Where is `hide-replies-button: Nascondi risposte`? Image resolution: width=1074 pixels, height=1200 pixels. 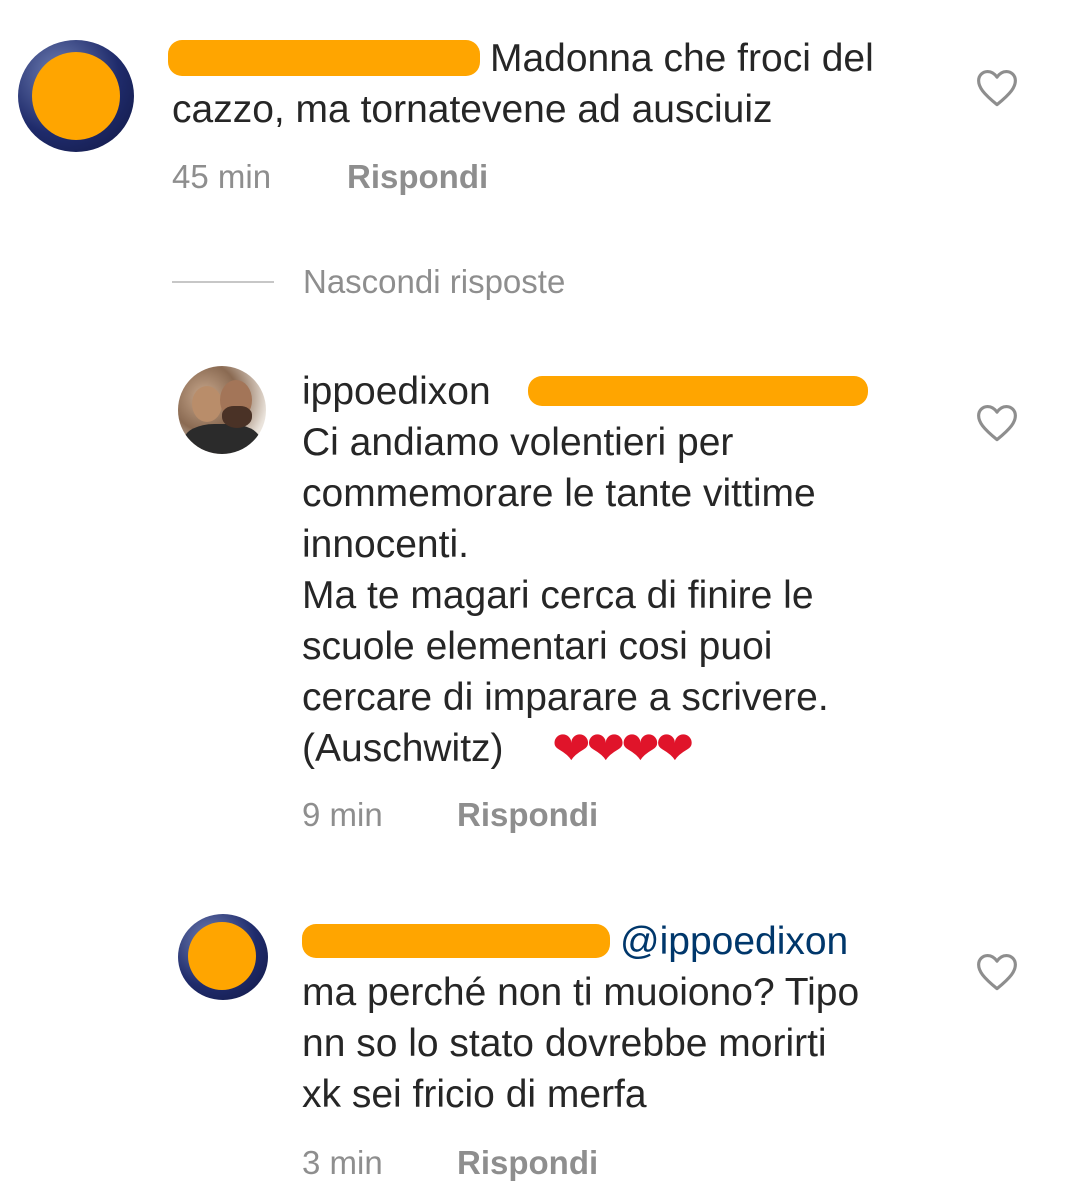 hide-replies-button: Nascondi risposte is located at coordinates (434, 282).